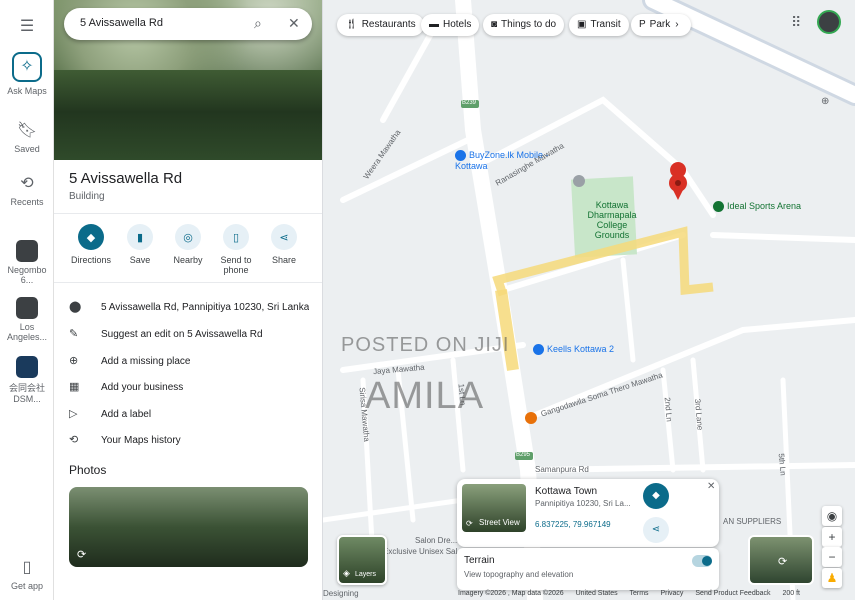  What do you see at coordinates (523, 455) in the screenshot?
I see `route-badge: B295` at bounding box center [523, 455].